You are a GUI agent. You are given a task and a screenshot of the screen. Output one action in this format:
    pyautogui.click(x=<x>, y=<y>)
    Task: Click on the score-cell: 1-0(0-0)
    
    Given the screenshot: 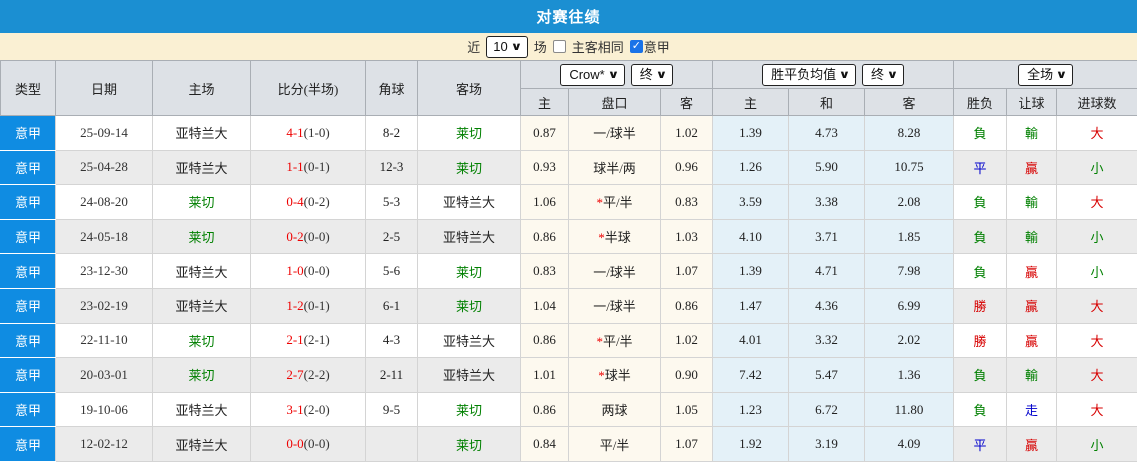 What is the action you would take?
    pyautogui.click(x=308, y=271)
    